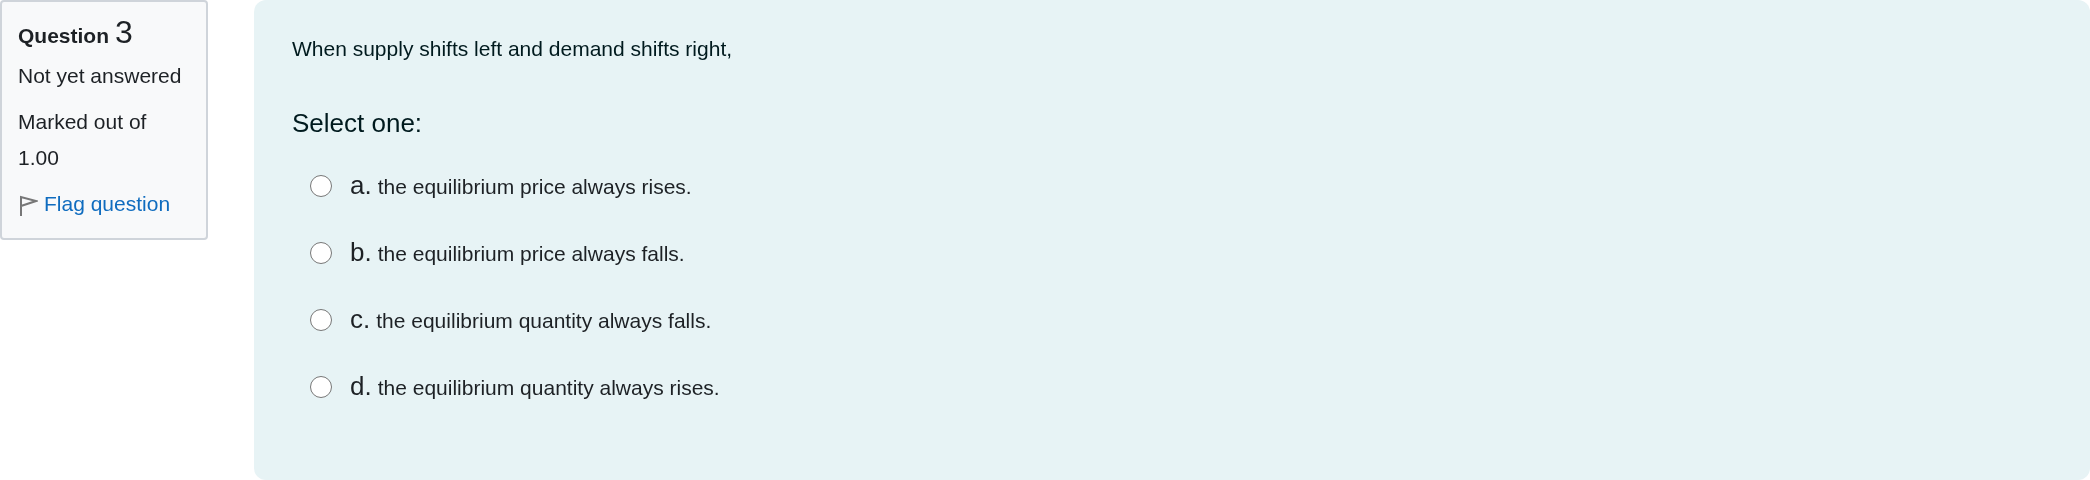 The height and width of the screenshot is (480, 2090). Describe the element at coordinates (531, 319) in the screenshot. I see `answer-option: c. the equilibrium quantity always falls.` at that location.